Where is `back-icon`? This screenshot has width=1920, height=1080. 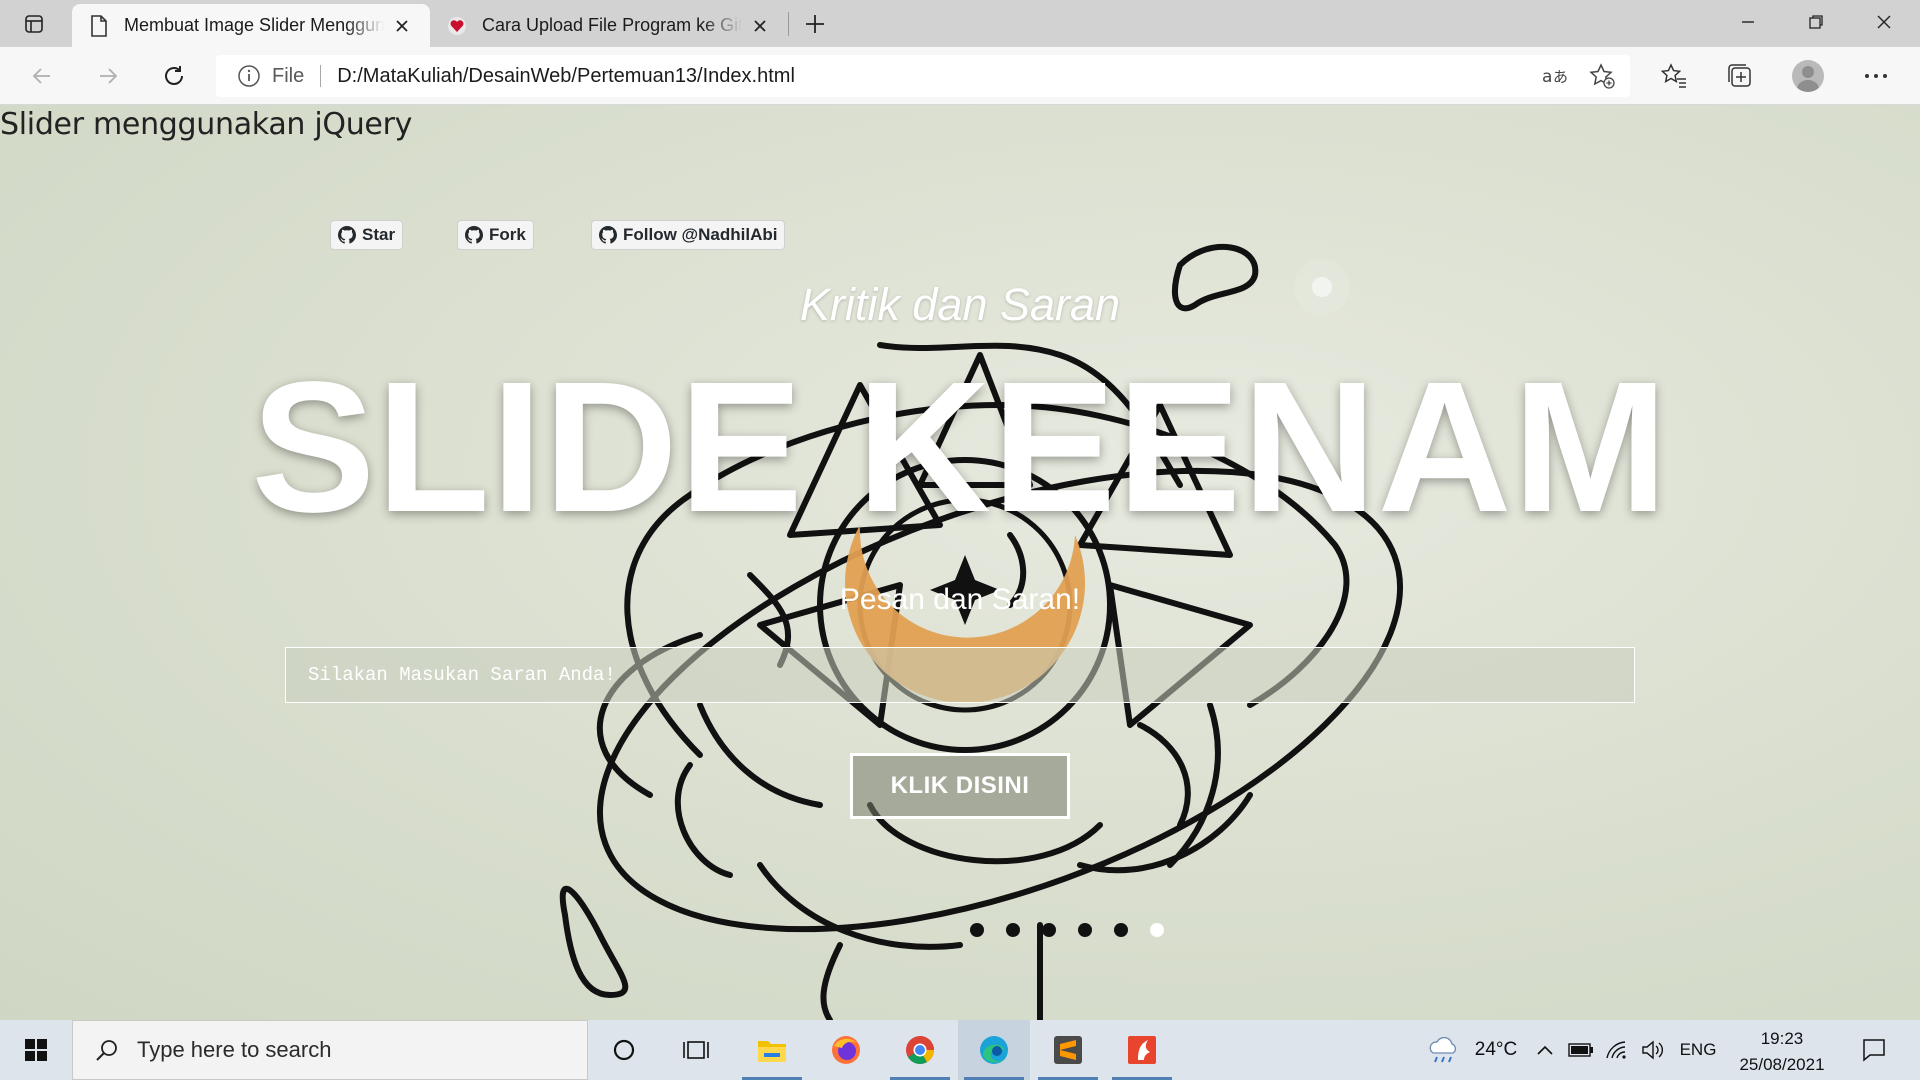 back-icon is located at coordinates (41, 76).